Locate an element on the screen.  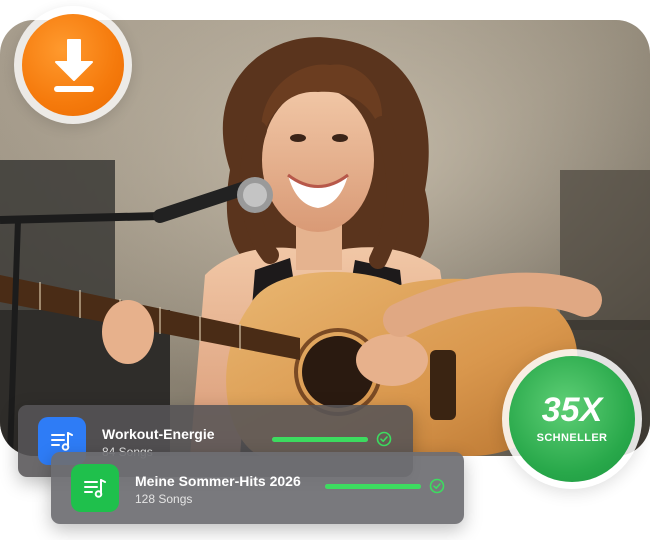
playlist-song-count: 128 Songs is located at coordinates (164, 499).